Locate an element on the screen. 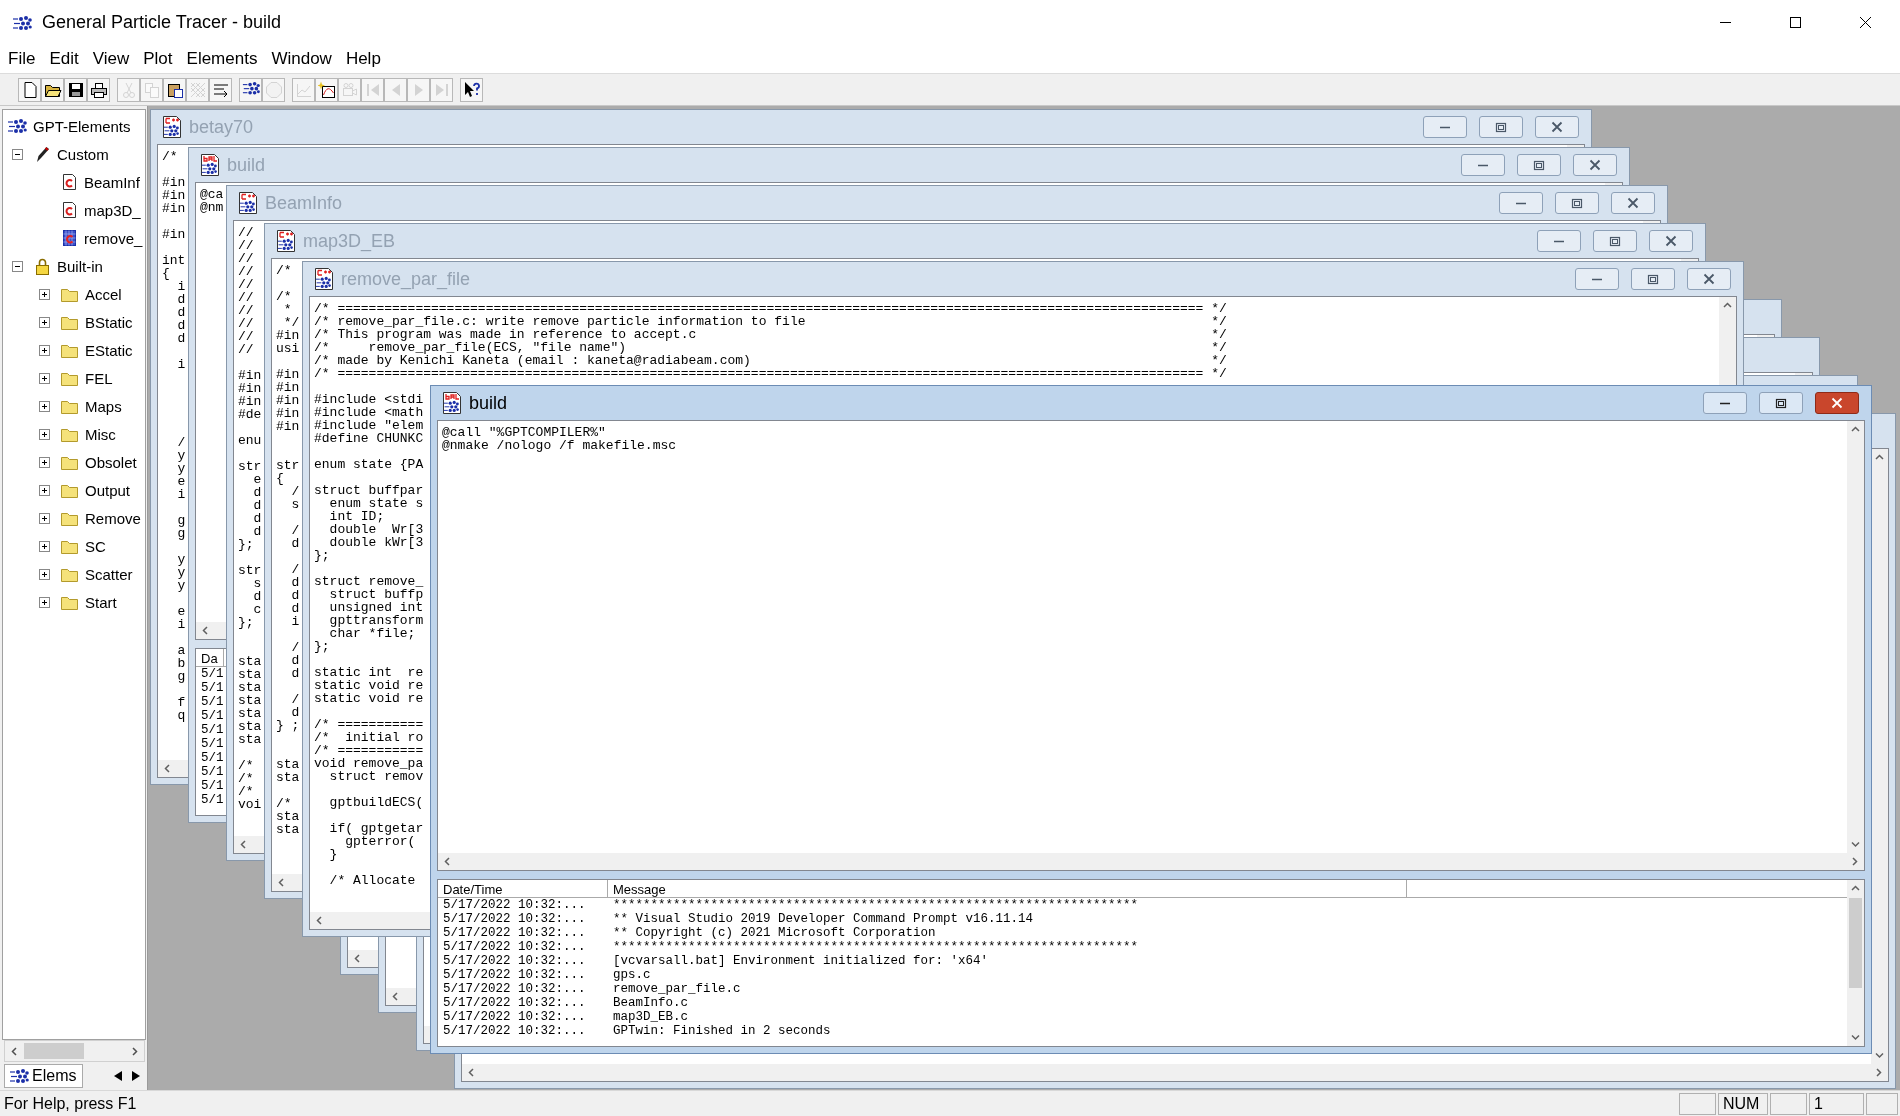 This screenshot has width=1900, height=1116. tree-item: BStatic is located at coordinates (109, 322).